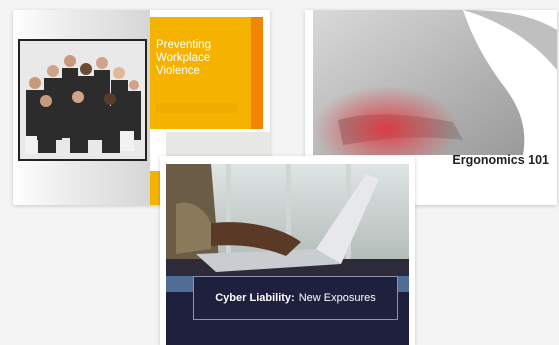 This screenshot has width=559, height=345. Describe the element at coordinates (180, 284) in the screenshot. I see `caption-accent-left` at that location.